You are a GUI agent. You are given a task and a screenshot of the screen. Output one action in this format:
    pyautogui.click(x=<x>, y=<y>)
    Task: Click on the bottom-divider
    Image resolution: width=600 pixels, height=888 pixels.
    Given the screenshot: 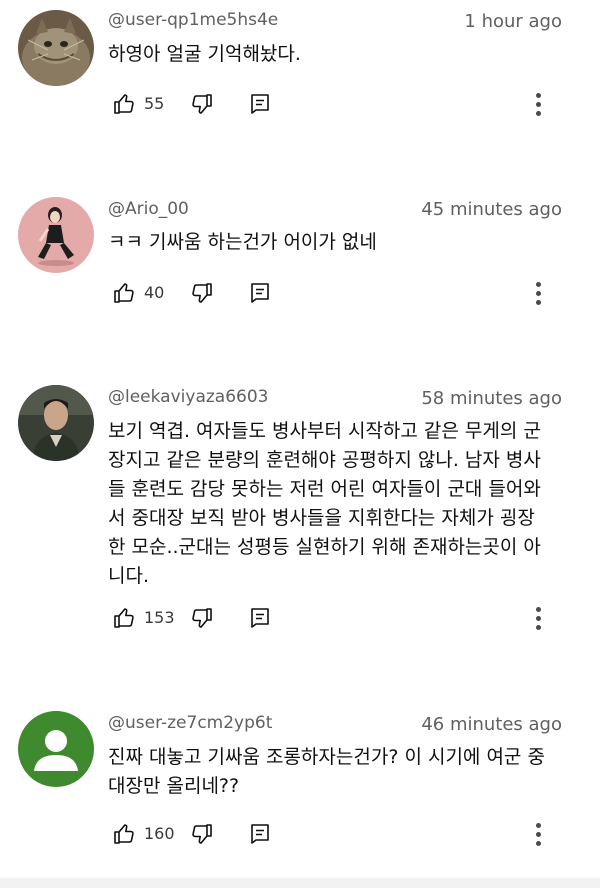 What is the action you would take?
    pyautogui.click(x=300, y=883)
    